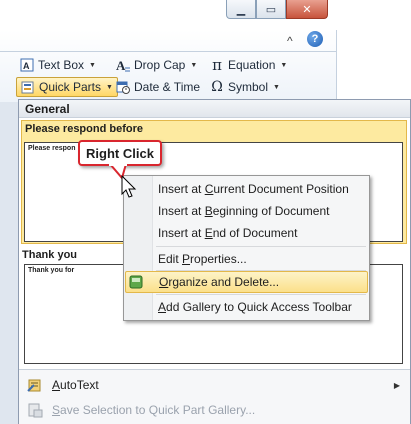  I want to click on quick-parts-button: Quick Parts ▼, so click(67, 87).